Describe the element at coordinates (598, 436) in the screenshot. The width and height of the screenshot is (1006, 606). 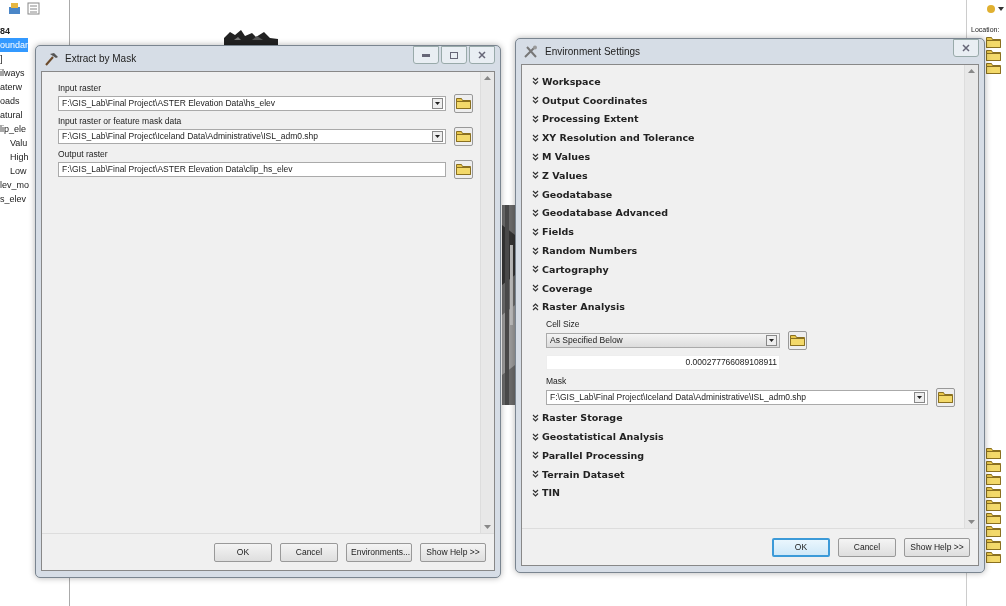
I see `section-header: Geostatistical Analysis` at that location.